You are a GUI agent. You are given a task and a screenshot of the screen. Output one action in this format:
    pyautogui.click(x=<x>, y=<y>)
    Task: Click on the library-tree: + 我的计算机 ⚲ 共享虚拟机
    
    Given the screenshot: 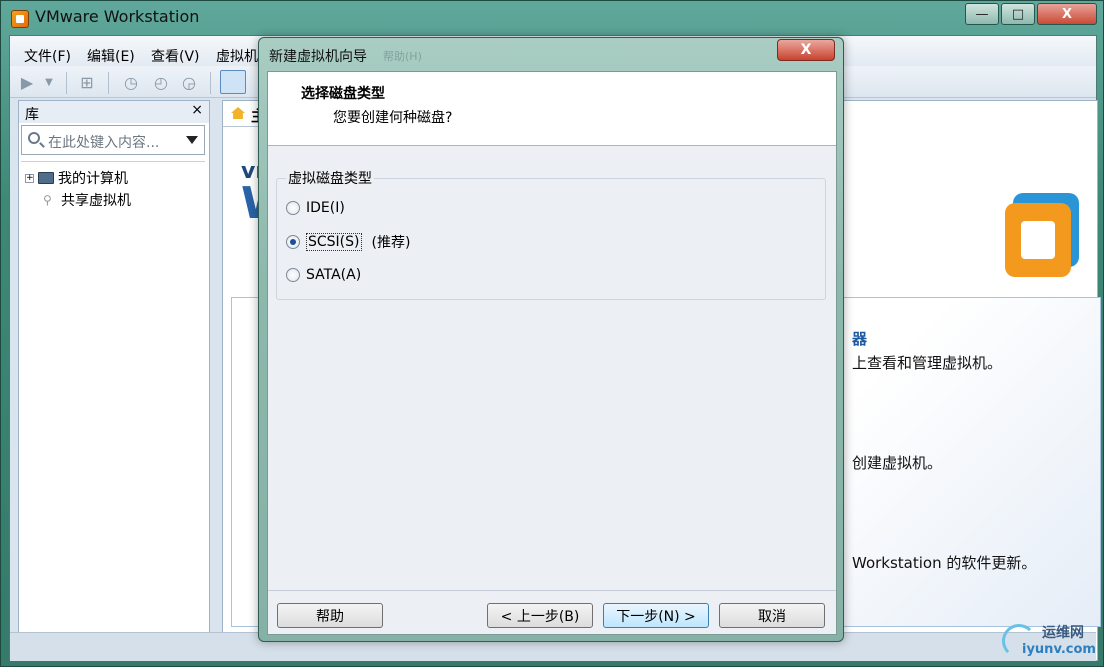 What is the action you would take?
    pyautogui.click(x=113, y=408)
    